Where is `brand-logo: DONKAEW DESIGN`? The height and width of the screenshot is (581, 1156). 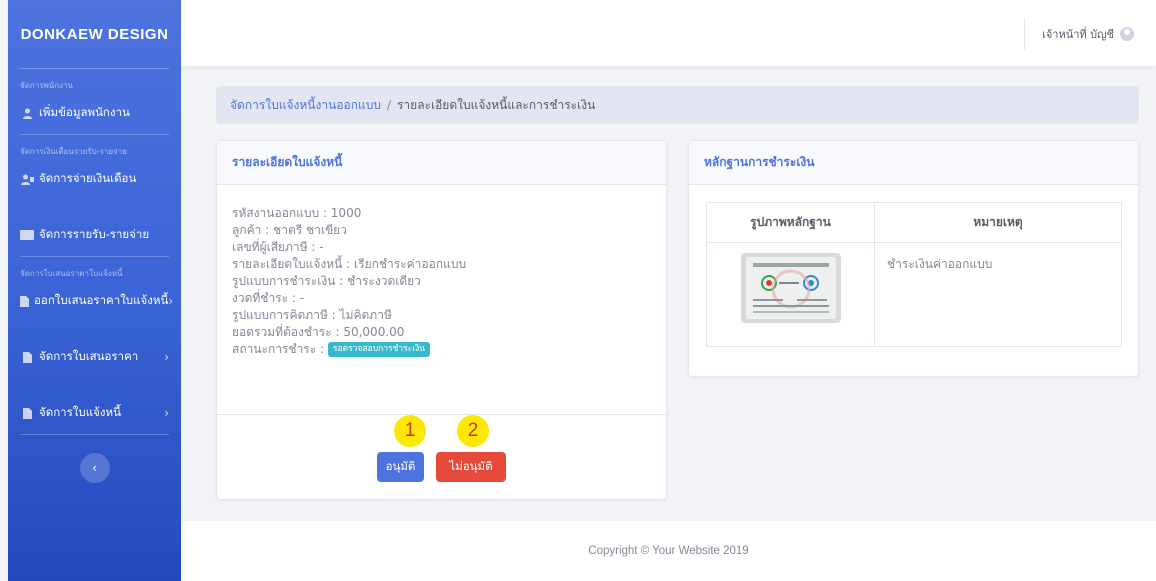 brand-logo: DONKAEW DESIGN is located at coordinates (94, 34).